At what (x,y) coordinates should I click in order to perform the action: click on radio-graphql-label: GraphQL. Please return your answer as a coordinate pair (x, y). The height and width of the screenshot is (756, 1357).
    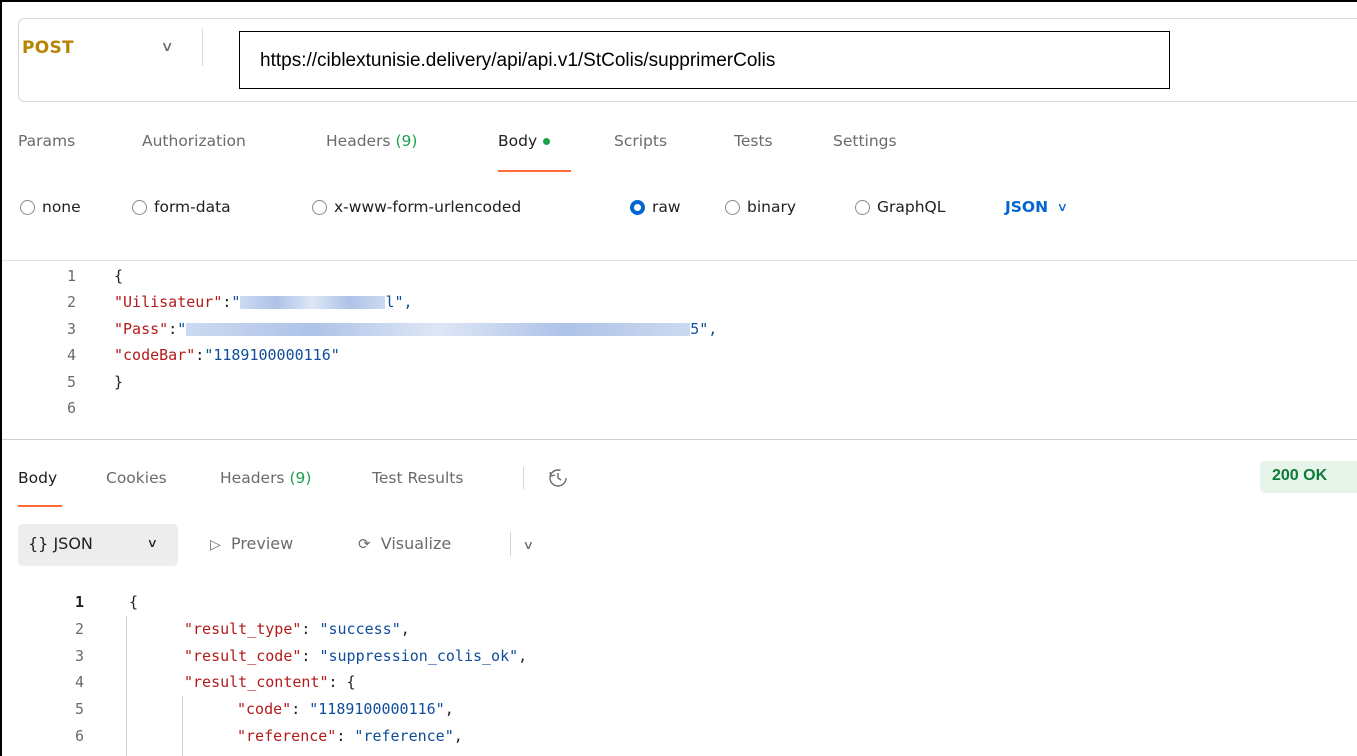
    Looking at the image, I should click on (911, 207).